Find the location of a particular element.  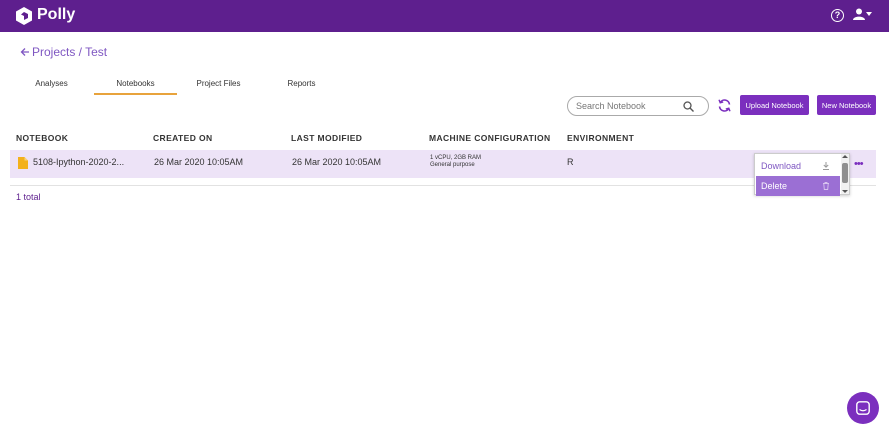

tab-analyses: Analyses is located at coordinates (51, 84).